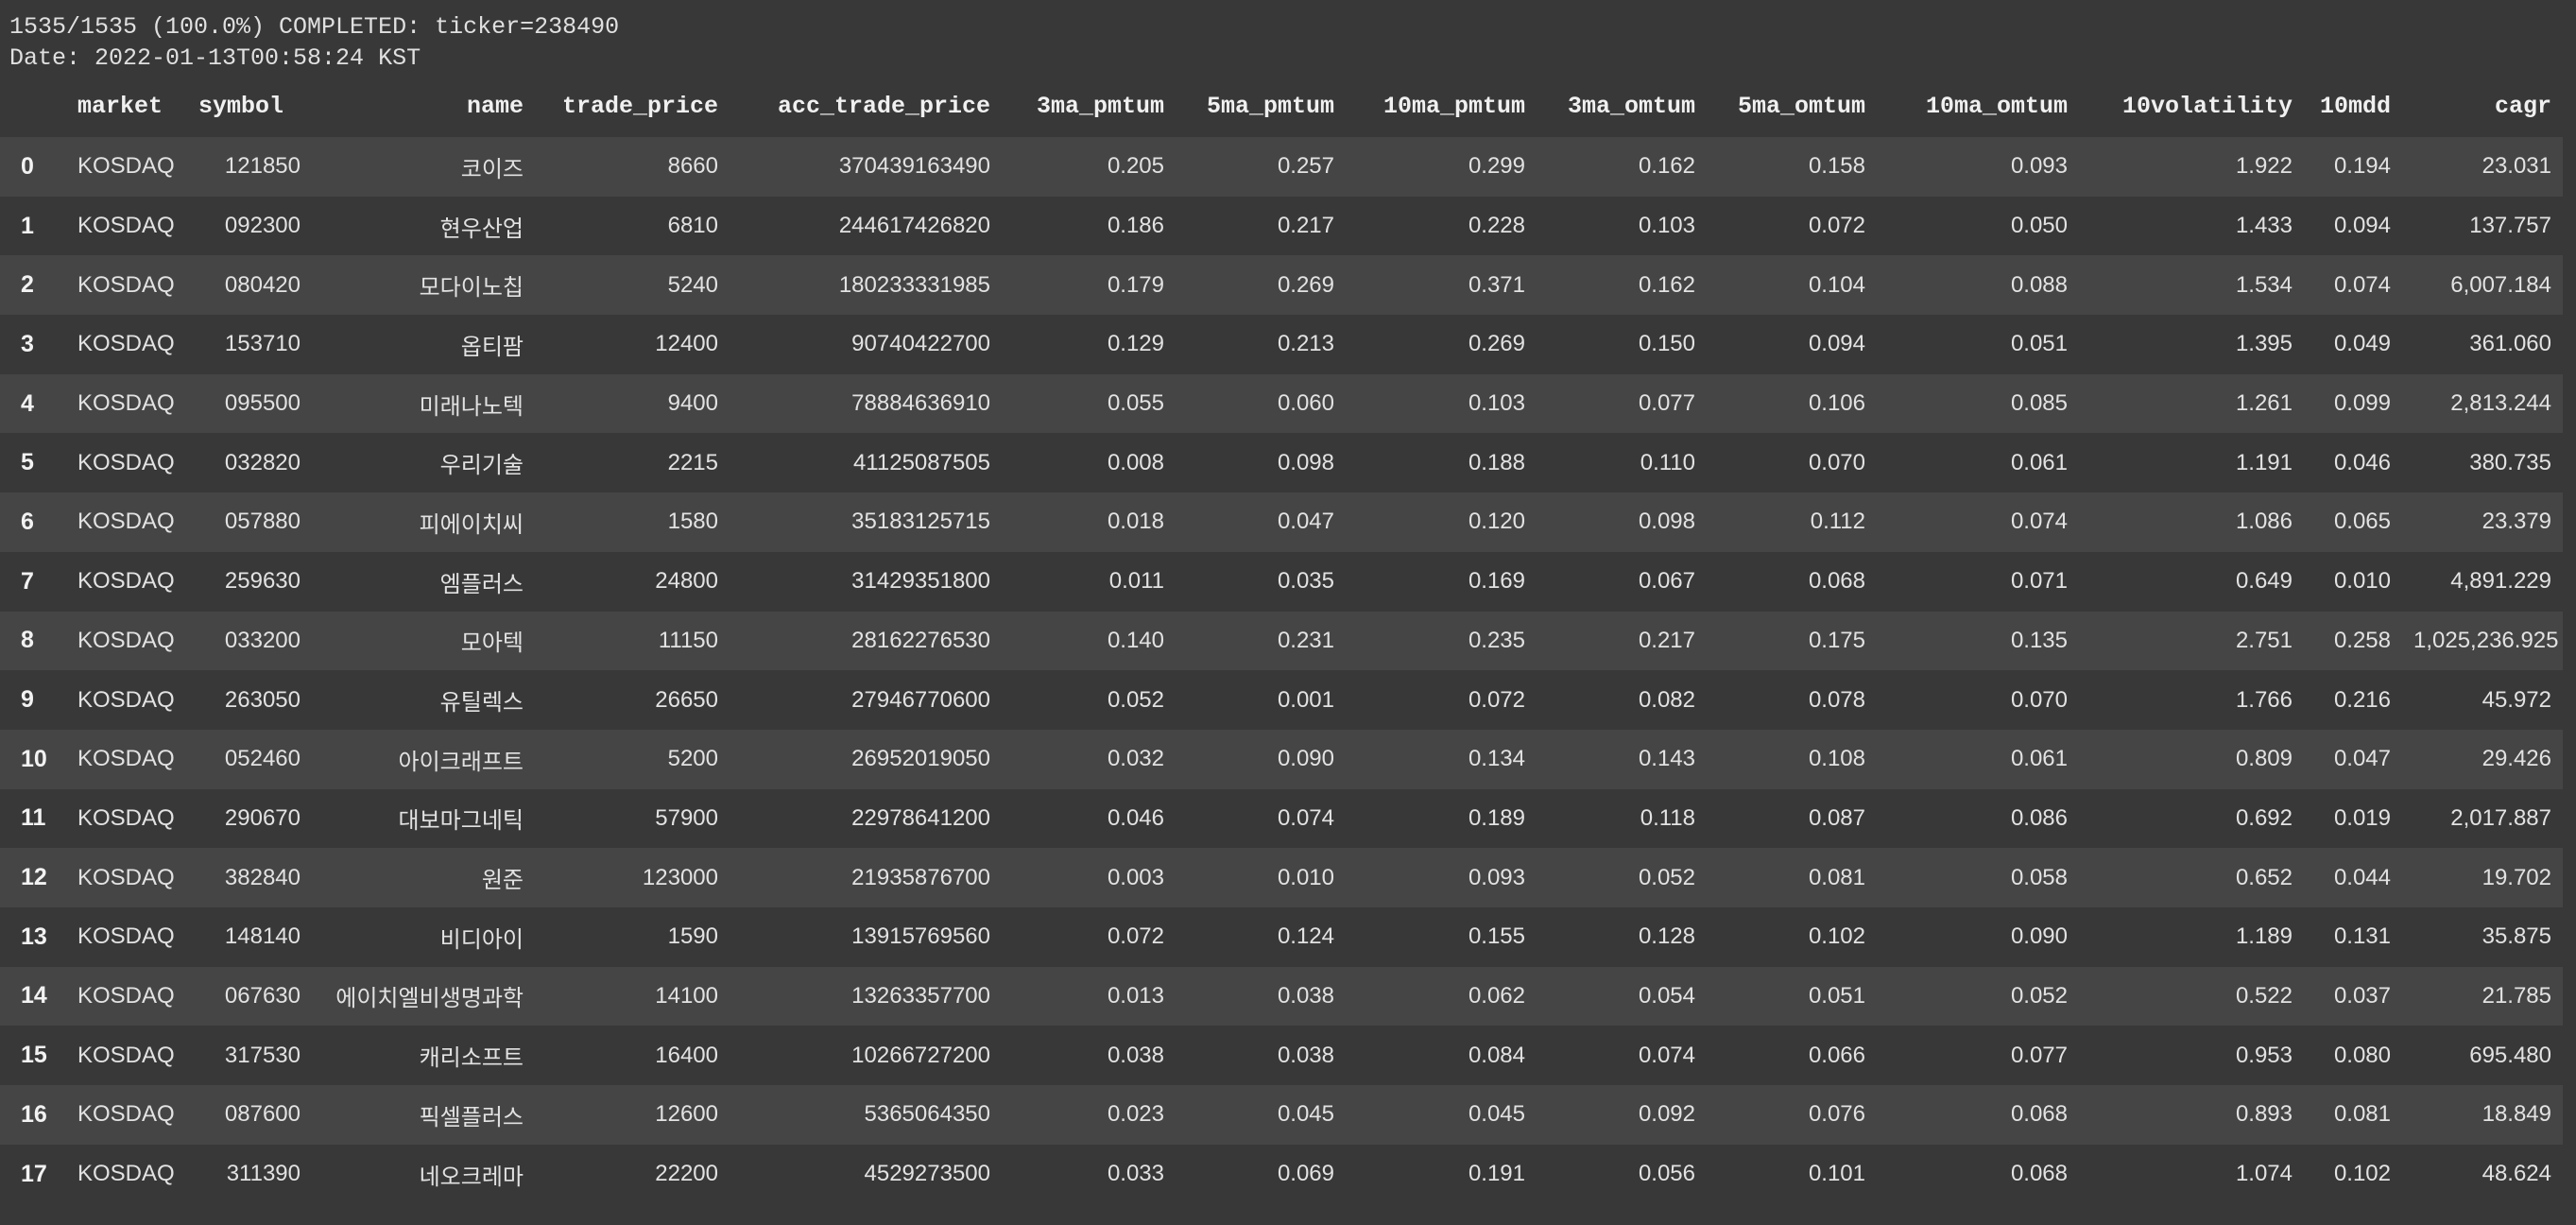 The width and height of the screenshot is (2576, 1225). Describe the element at coordinates (33, 107) in the screenshot. I see `column-header-index` at that location.